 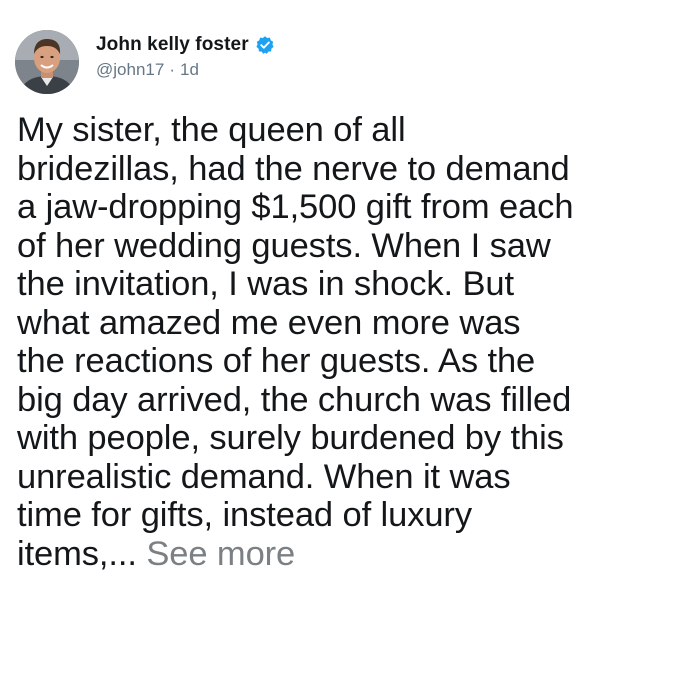 What do you see at coordinates (357, 554) in the screenshot?
I see `tweet-text-last-line: items,... See more` at bounding box center [357, 554].